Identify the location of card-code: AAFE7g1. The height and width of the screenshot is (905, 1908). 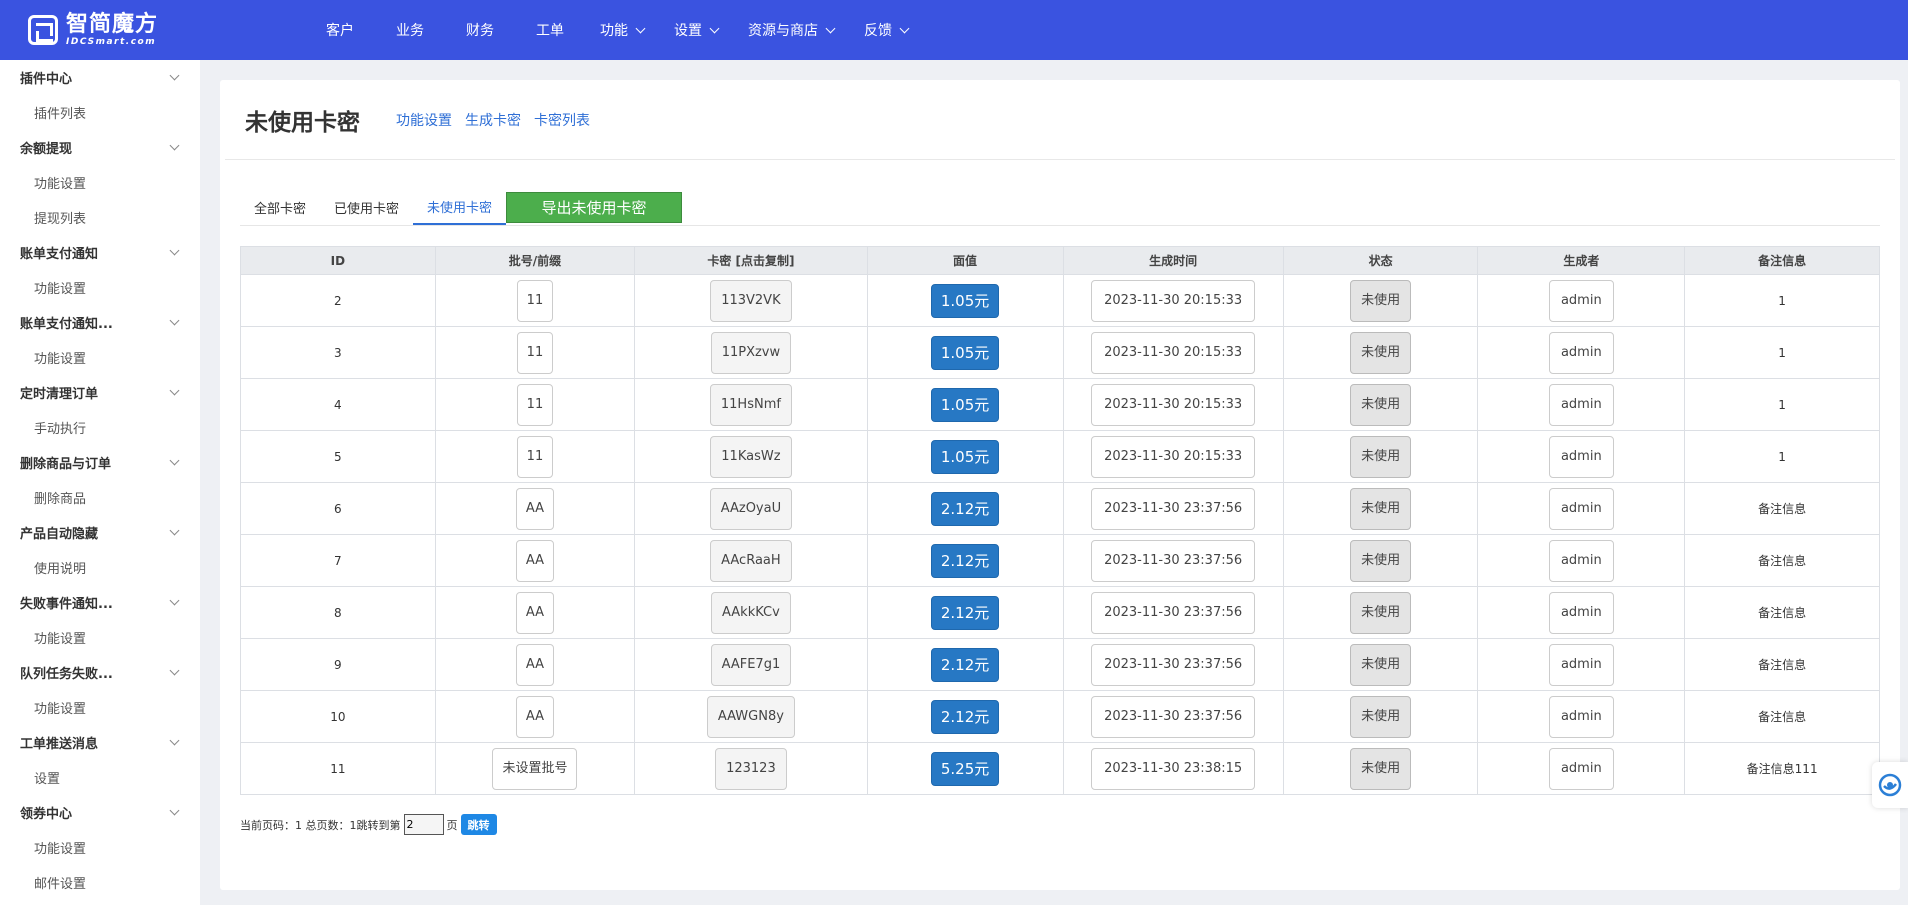
(751, 664).